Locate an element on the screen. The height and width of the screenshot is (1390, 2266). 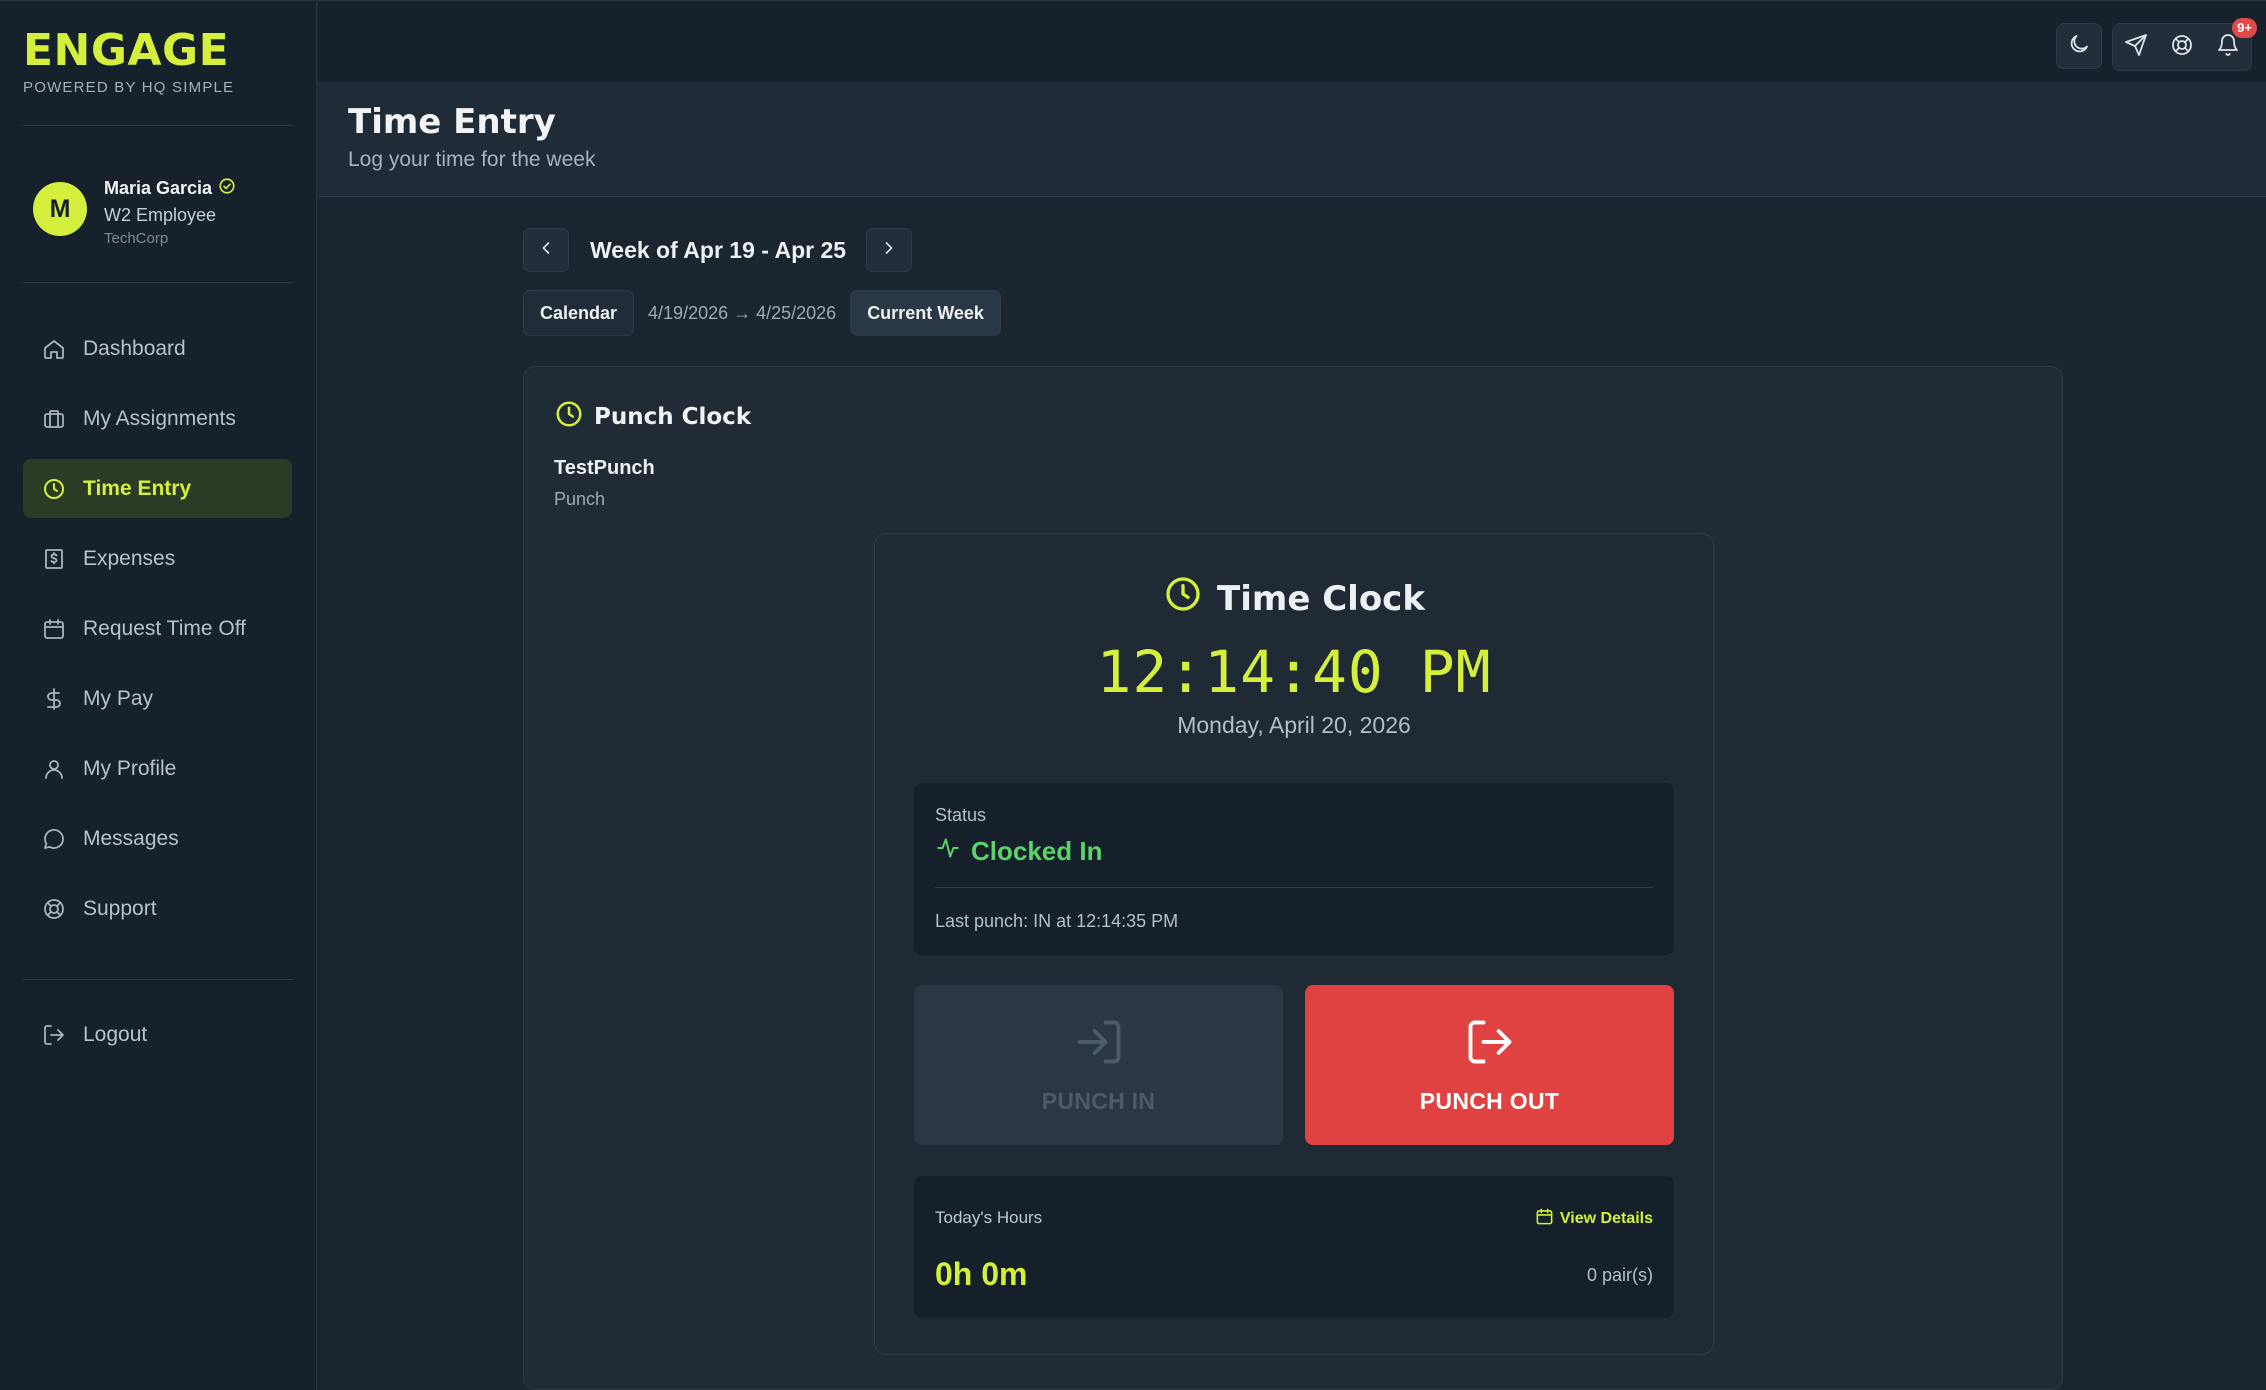
time-clock-title: Time Clock is located at coordinates (1321, 598).